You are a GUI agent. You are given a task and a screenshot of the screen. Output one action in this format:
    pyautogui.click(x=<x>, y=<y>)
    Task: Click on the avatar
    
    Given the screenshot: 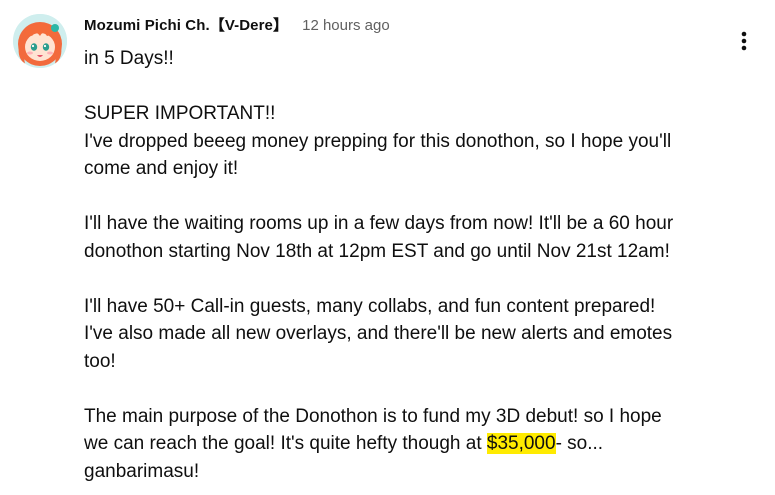 What is the action you would take?
    pyautogui.click(x=40, y=41)
    